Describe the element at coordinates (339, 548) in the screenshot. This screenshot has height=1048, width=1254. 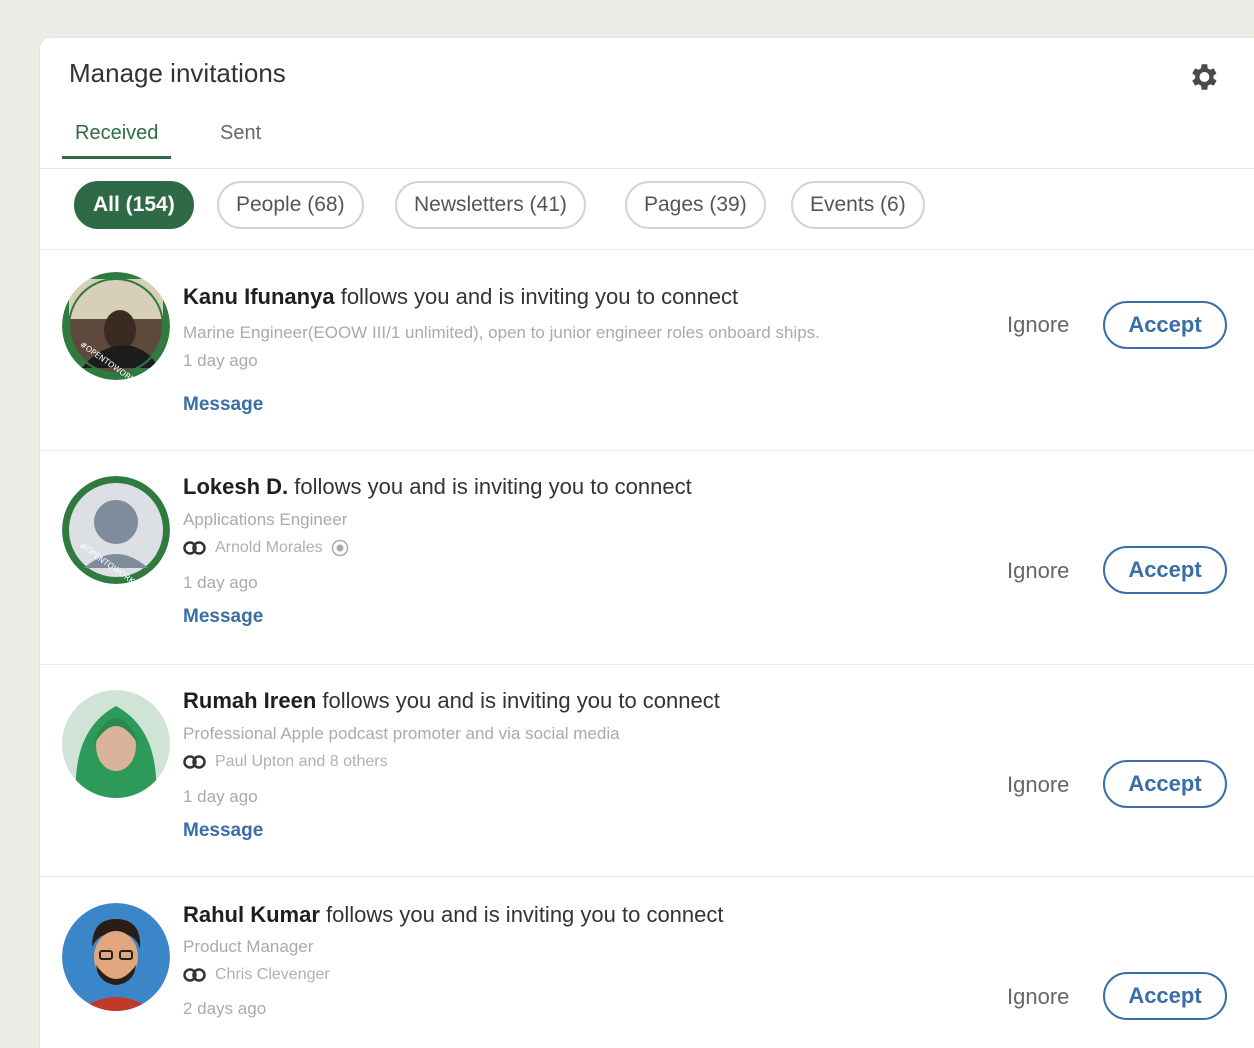
I see `verified-icon` at that location.